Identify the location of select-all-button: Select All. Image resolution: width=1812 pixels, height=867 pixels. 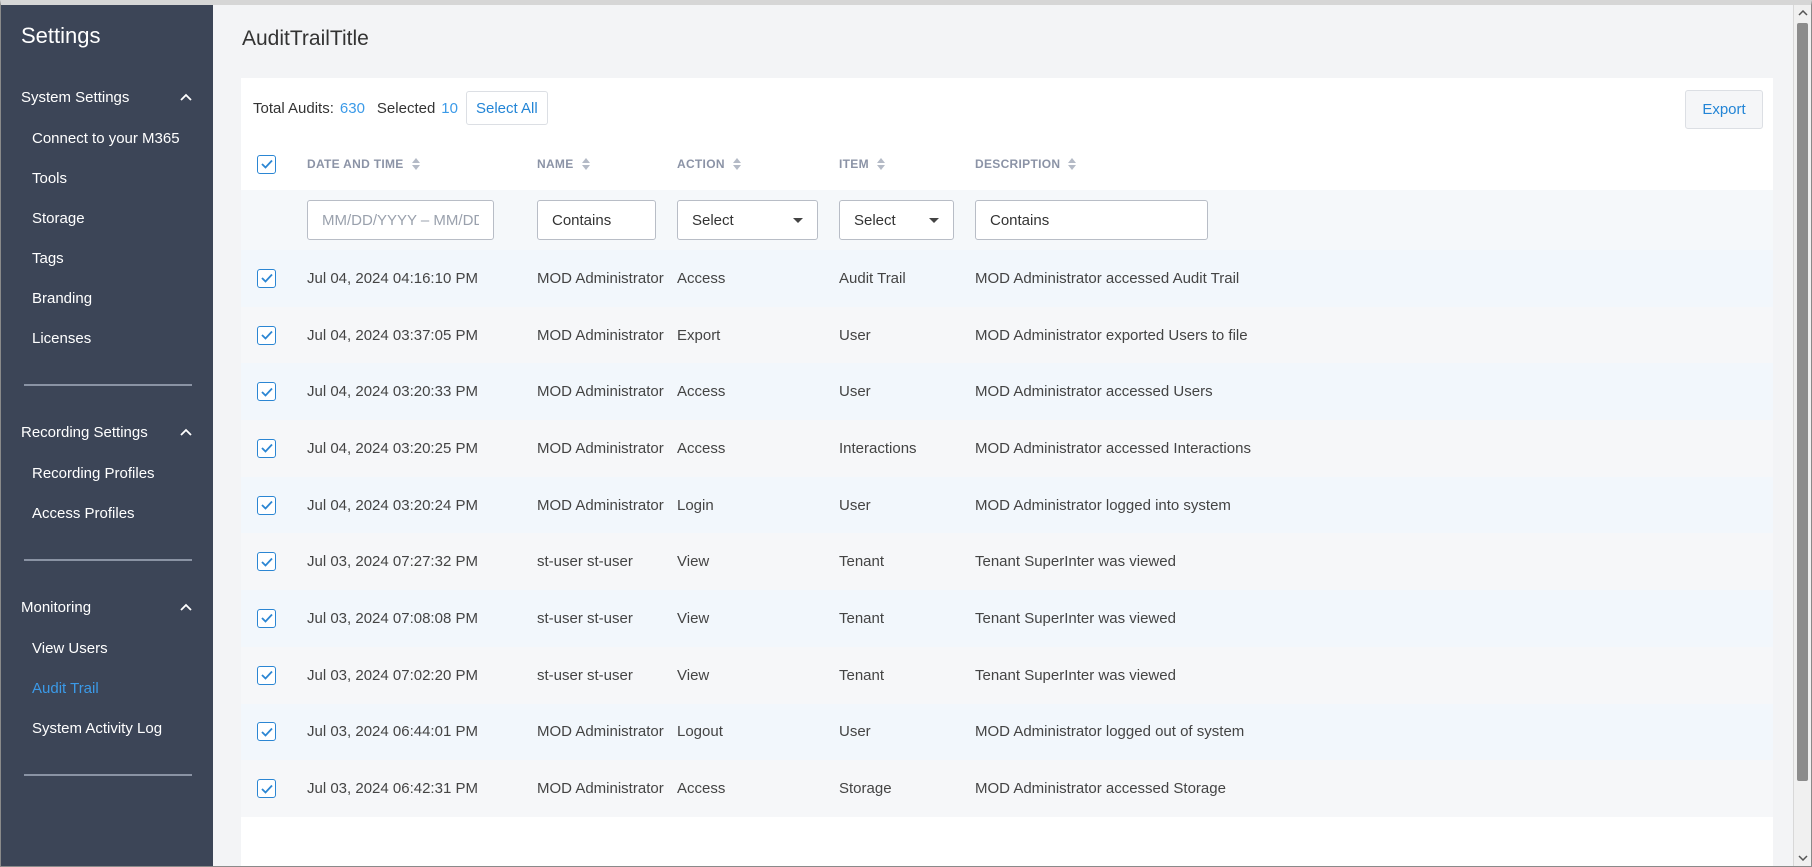
(506, 108).